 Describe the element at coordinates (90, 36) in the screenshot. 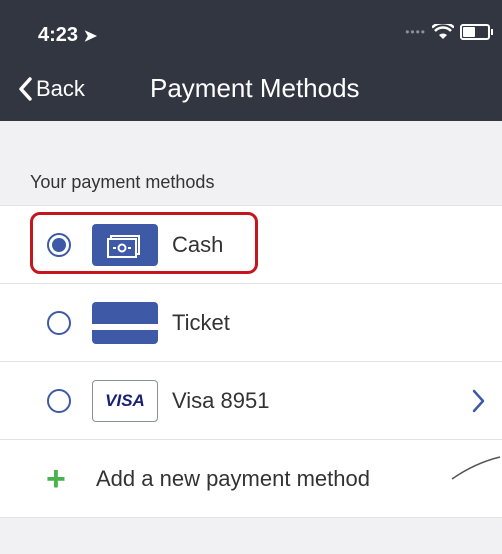

I see `location-arrow-icon: ➤` at that location.